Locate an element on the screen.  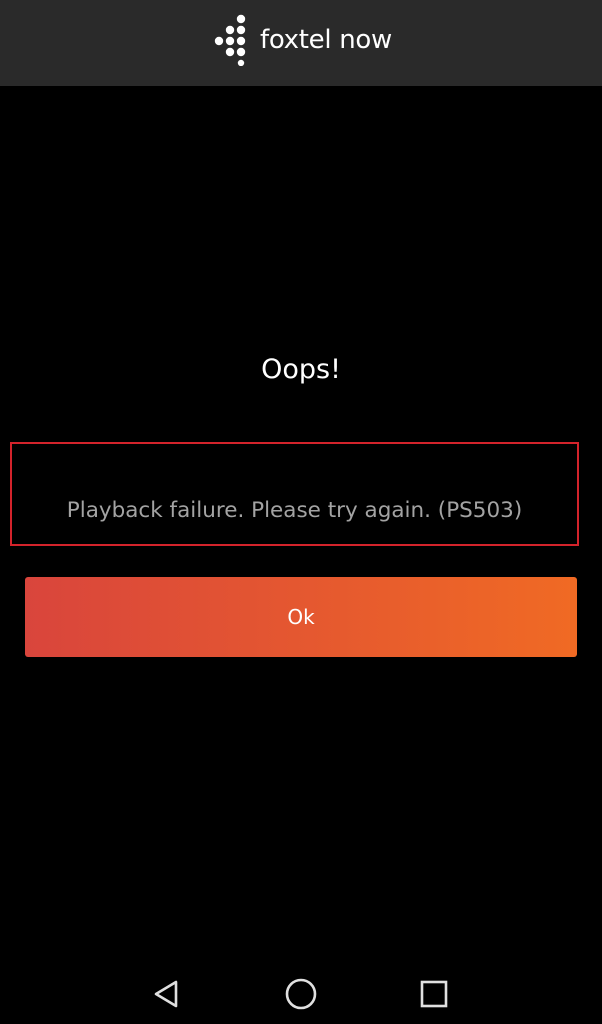
nav-back-button is located at coordinates (167, 994).